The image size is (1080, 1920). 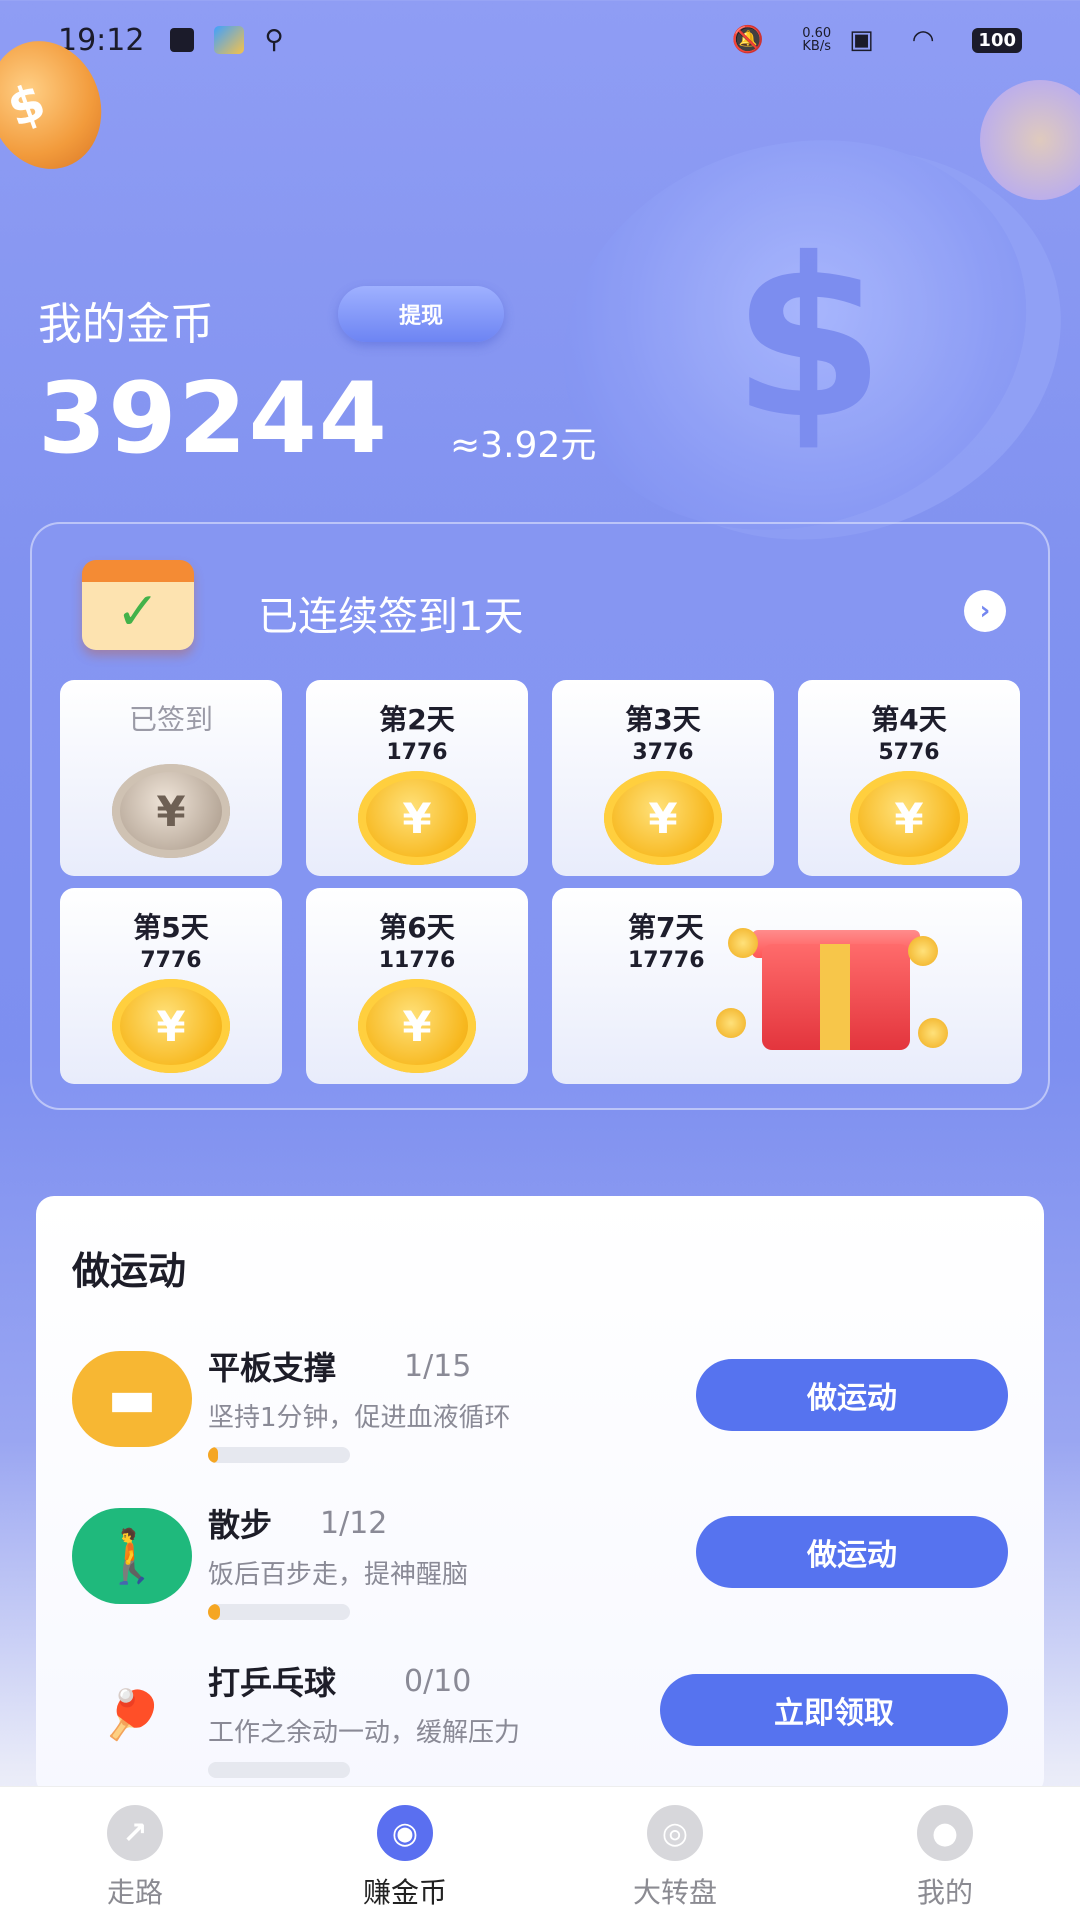 I want to click on day-reward: 11776, so click(x=417, y=960).